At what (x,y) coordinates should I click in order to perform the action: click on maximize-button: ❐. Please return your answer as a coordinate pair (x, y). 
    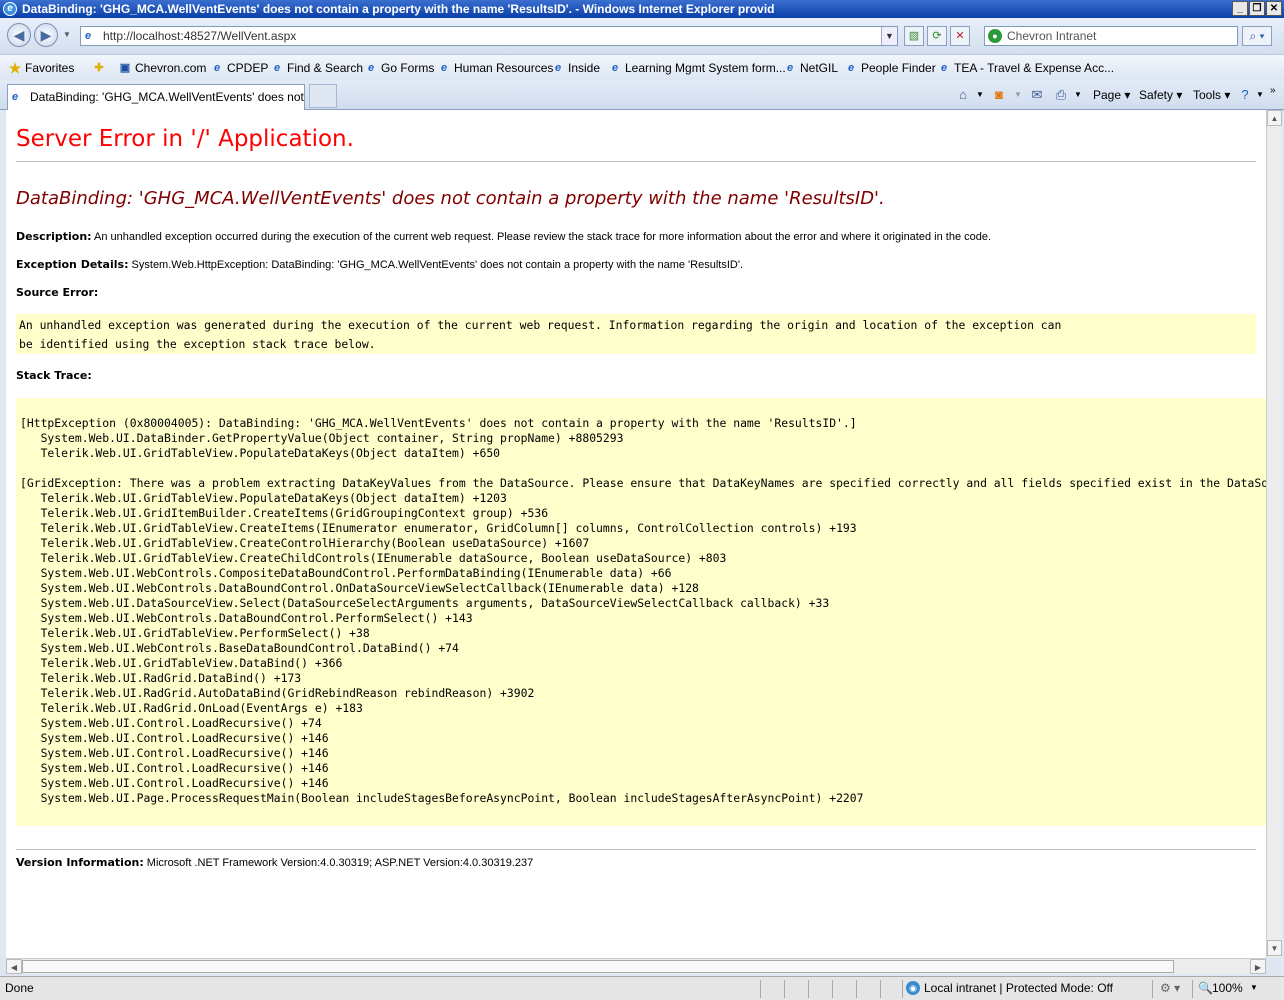
    Looking at the image, I should click on (1257, 8).